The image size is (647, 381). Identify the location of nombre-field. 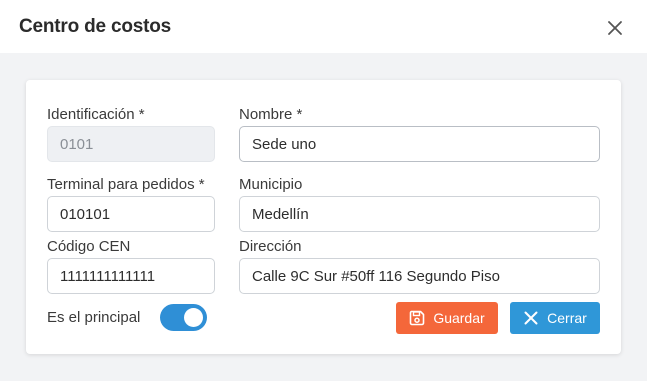
(419, 144).